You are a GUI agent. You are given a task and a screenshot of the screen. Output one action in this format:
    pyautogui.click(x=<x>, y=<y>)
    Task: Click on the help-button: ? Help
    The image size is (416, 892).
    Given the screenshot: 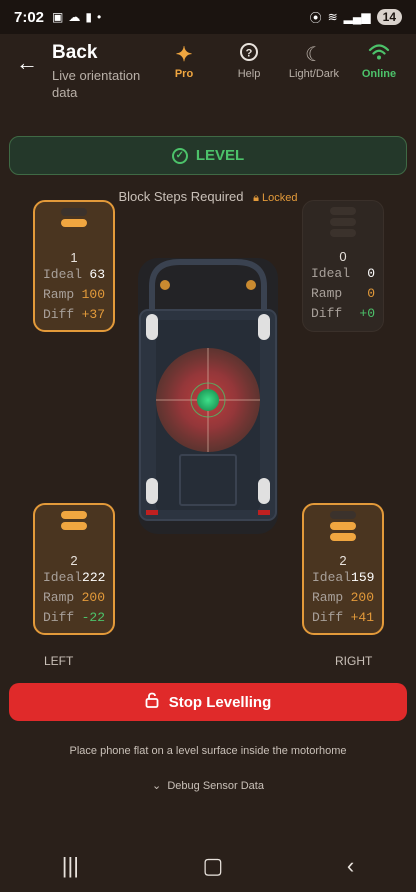 What is the action you would take?
    pyautogui.click(x=249, y=61)
    